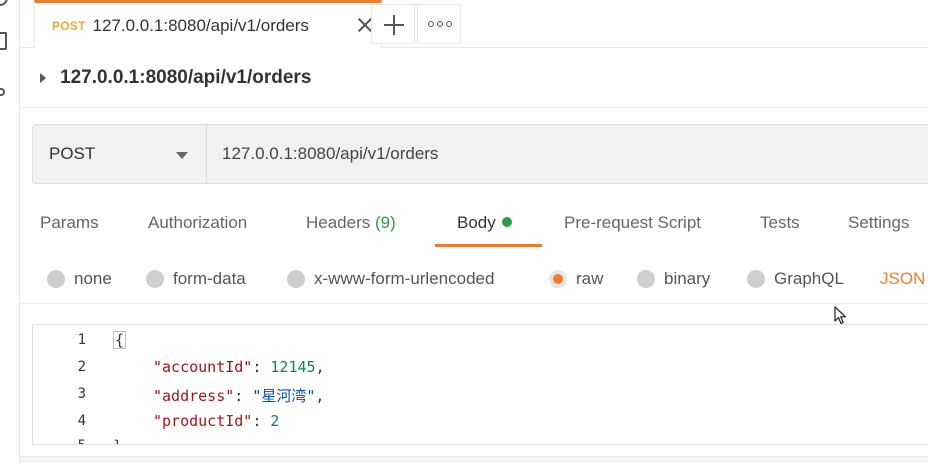 The height and width of the screenshot is (463, 928). Describe the element at coordinates (203, 421) in the screenshot. I see `json-key: "productId"` at that location.